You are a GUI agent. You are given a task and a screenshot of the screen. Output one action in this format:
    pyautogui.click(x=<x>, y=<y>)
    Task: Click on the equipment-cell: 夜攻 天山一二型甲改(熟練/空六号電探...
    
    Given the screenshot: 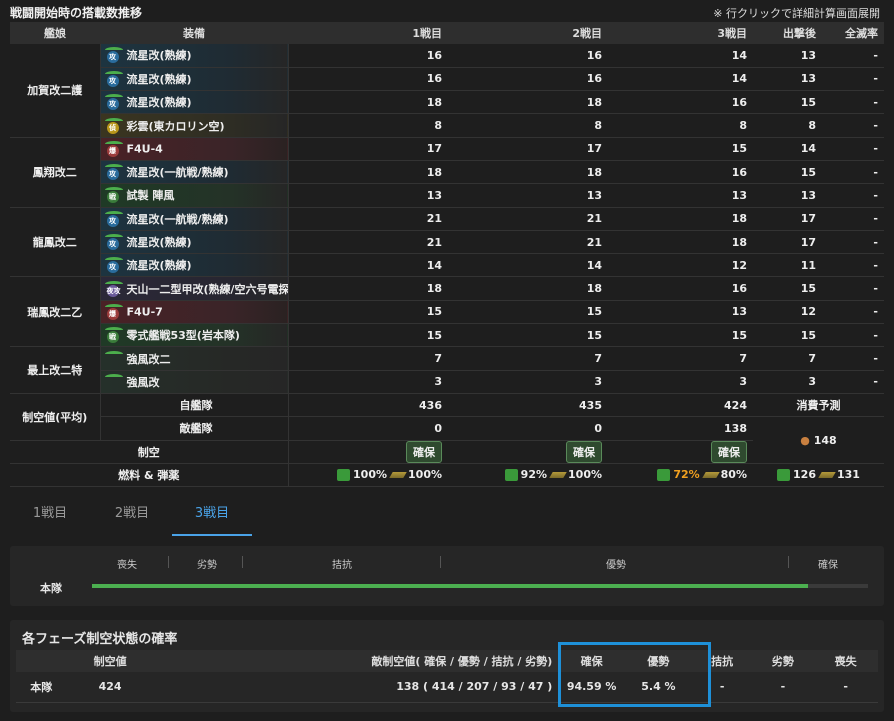 What is the action you would take?
    pyautogui.click(x=194, y=288)
    